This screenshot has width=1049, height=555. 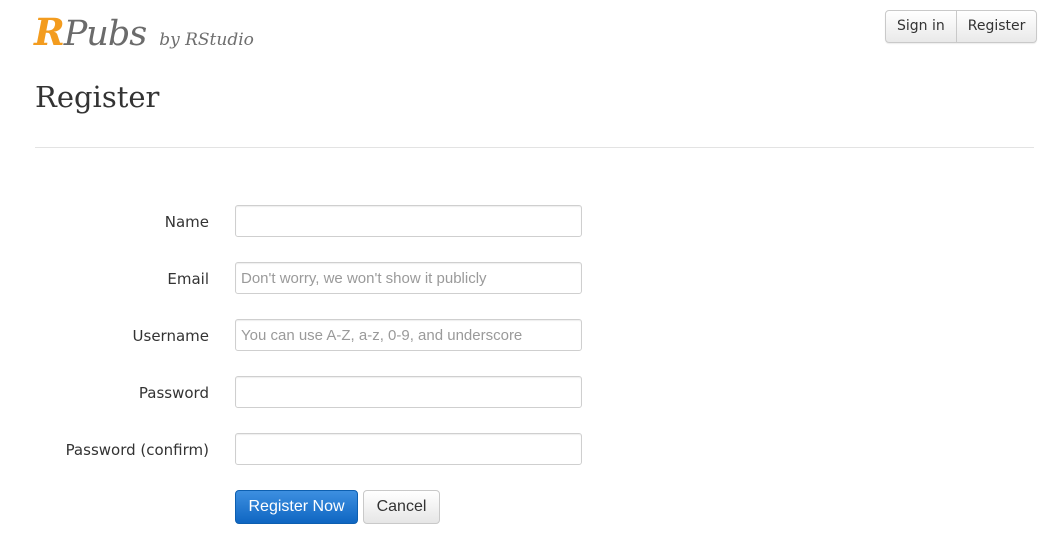 I want to click on register-button: Register, so click(x=996, y=26).